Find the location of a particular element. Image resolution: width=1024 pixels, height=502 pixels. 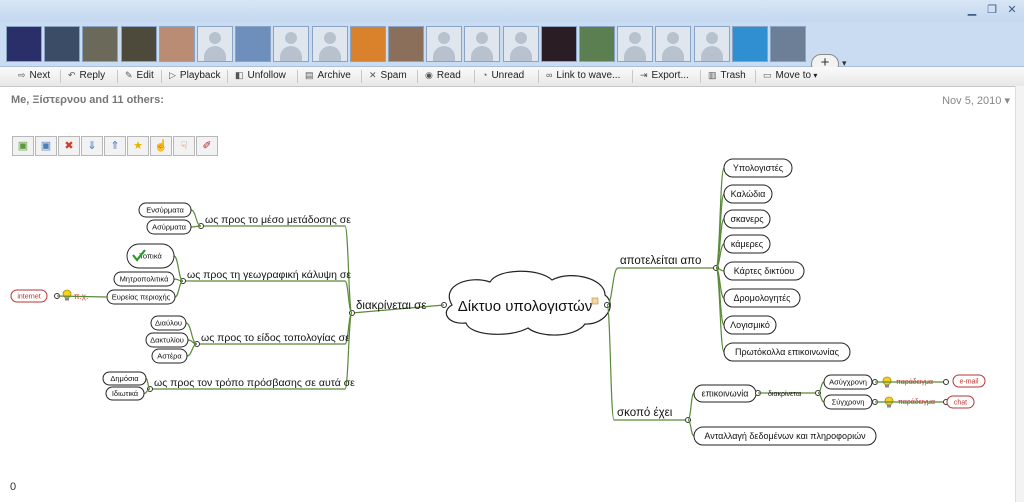

toolbar-button-read: ◉ Read is located at coordinates (443, 75).